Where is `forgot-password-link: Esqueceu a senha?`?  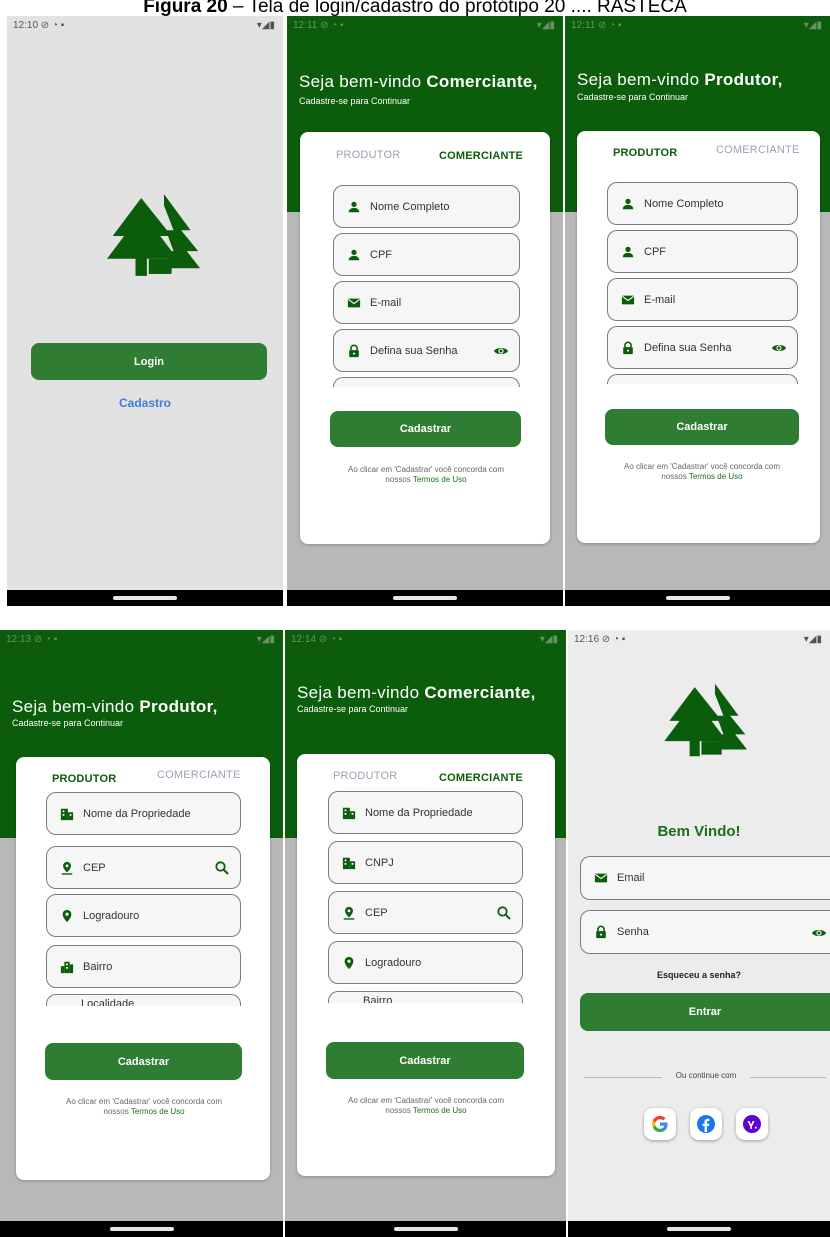
forgot-password-link: Esqueceu a senha? is located at coordinates (699, 975).